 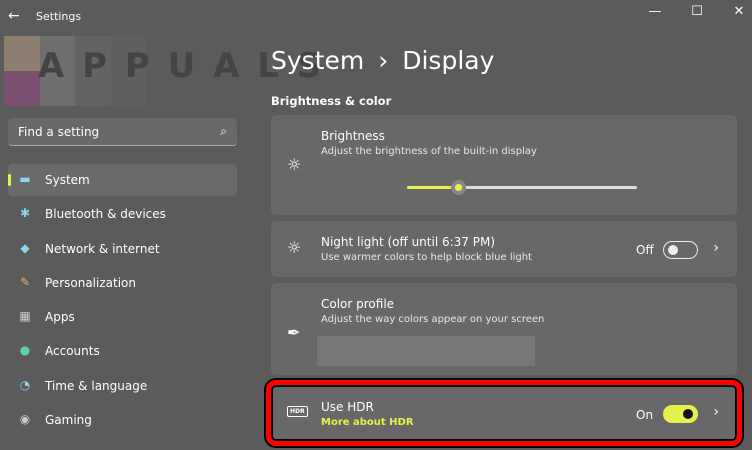 I want to click on maximize-button: ☐, so click(x=697, y=11).